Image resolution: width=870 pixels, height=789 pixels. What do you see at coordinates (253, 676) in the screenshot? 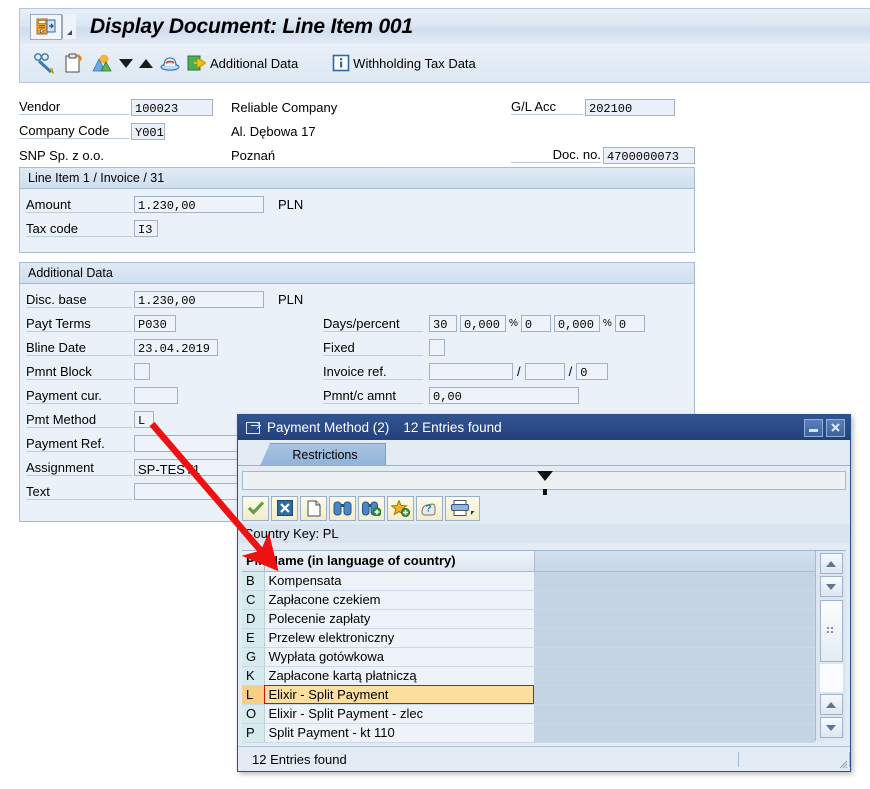
I see `cell-pm: K` at bounding box center [253, 676].